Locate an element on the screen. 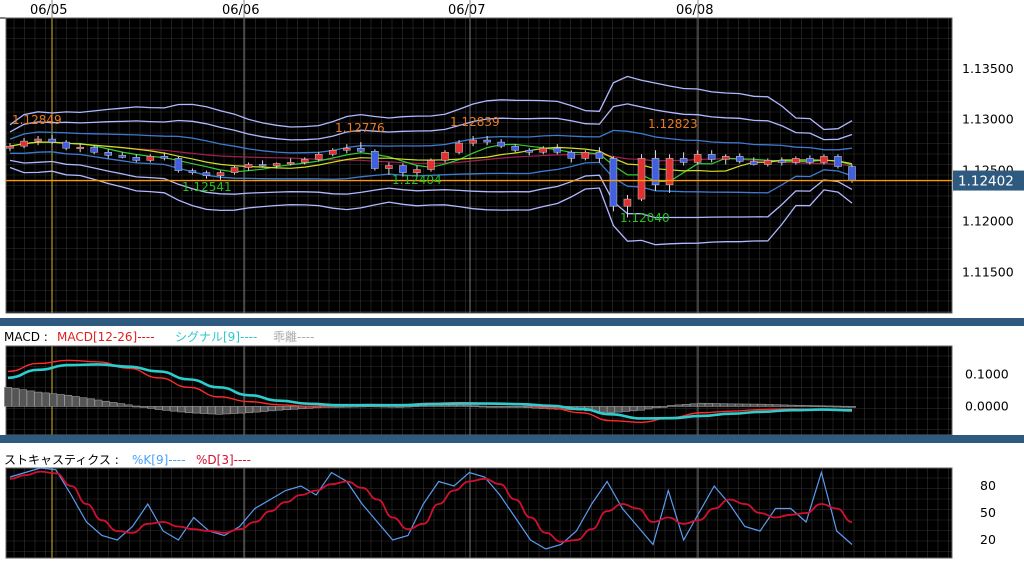 The image size is (1024, 567). divergence-legend: 乖離---- is located at coordinates (293, 337).